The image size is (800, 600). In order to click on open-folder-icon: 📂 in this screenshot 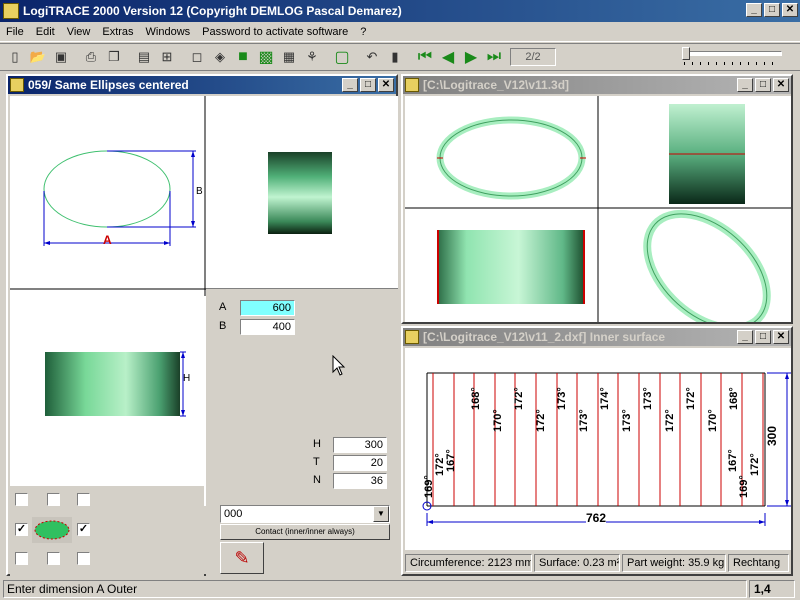, I will do `click(38, 57)`.